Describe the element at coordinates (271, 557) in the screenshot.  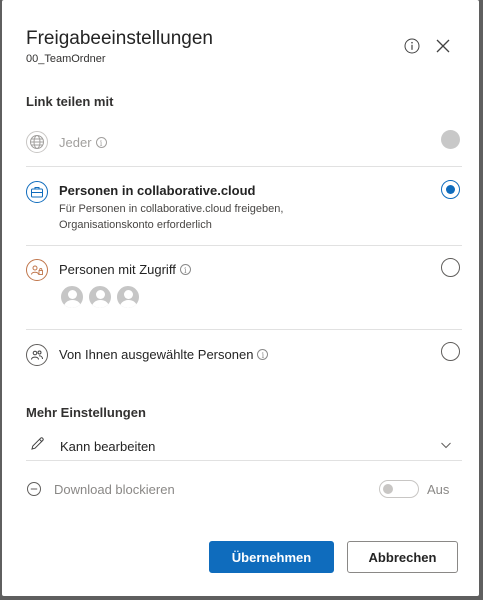
I see `apply-button: Übernehmen` at that location.